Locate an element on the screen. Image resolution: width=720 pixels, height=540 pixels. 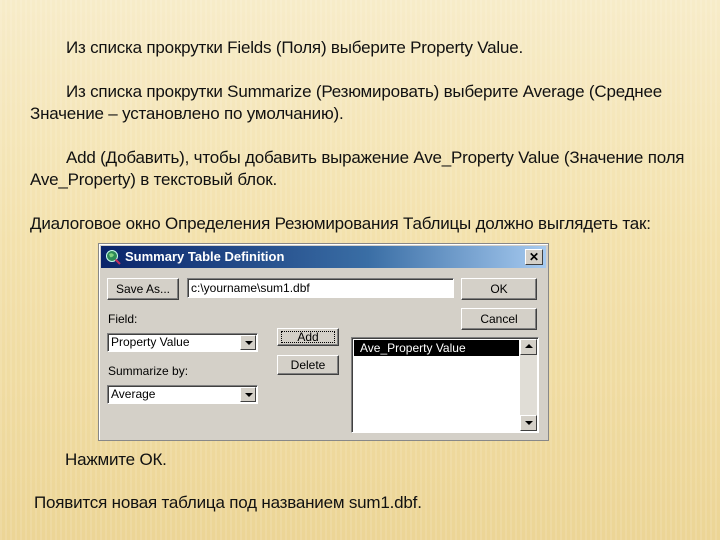
expression-listbox: Ave_Property Value is located at coordinates (445, 385).